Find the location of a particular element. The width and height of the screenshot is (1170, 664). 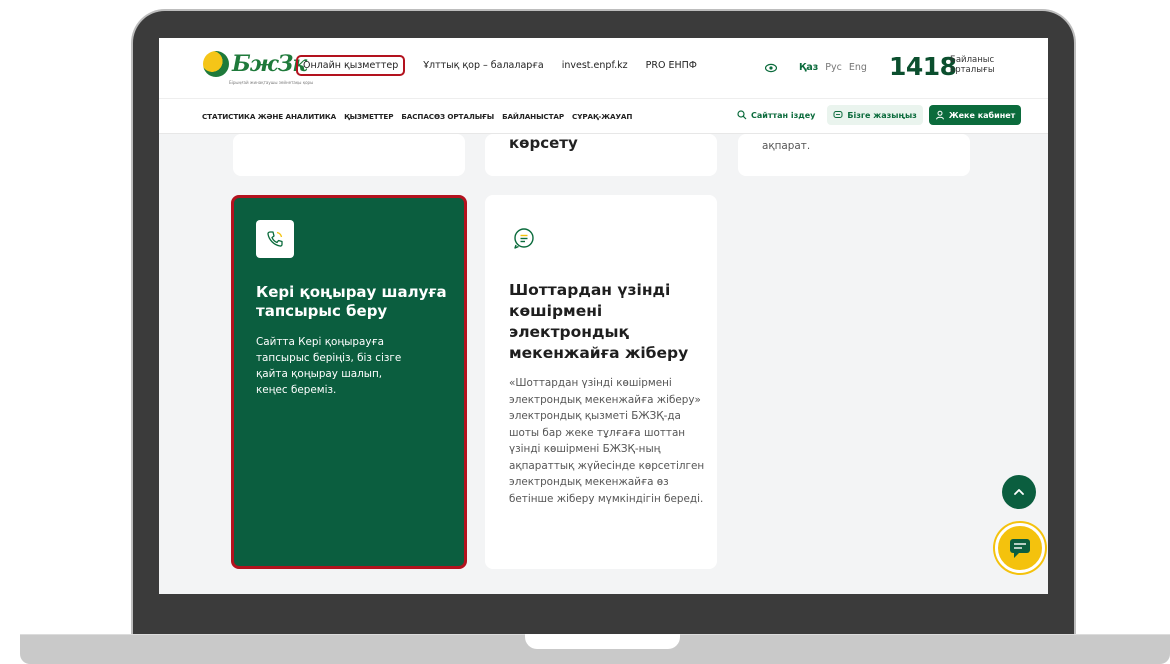

partial-card-text: ақпарат. is located at coordinates (786, 146).